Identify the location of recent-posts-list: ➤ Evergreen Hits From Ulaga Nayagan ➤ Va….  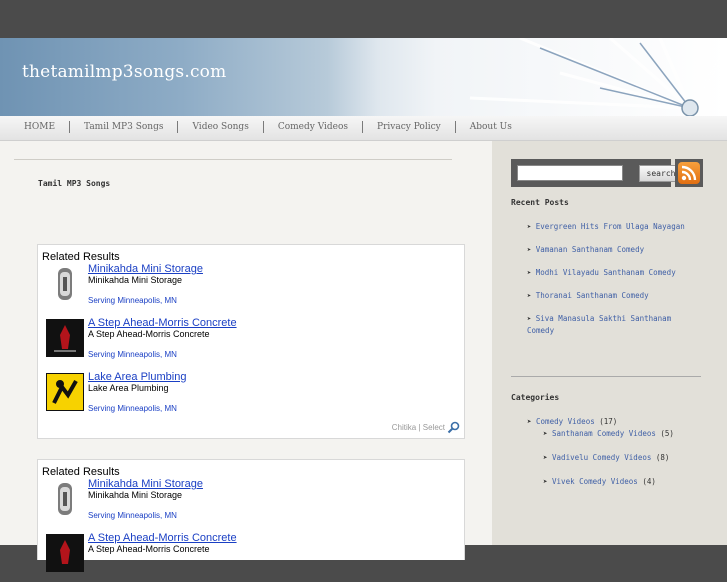
(607, 284).